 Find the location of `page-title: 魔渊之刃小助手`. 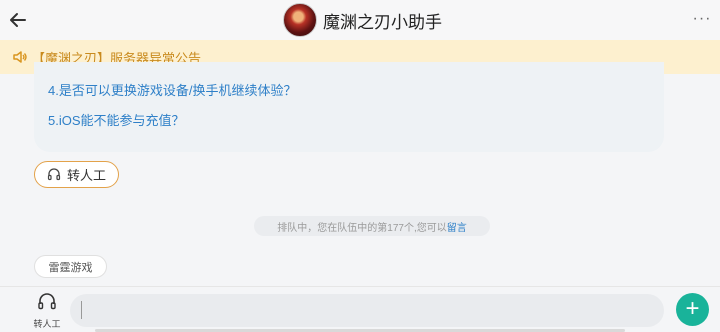

page-title: 魔渊之刃小助手 is located at coordinates (382, 22).